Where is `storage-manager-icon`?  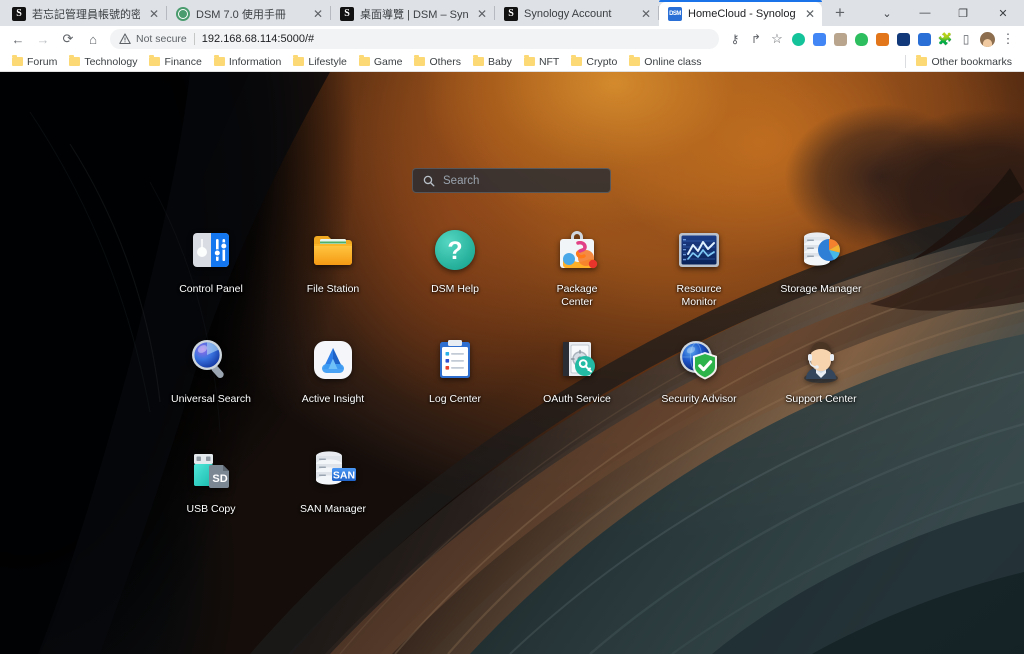
storage-manager-icon is located at coordinates (821, 250).